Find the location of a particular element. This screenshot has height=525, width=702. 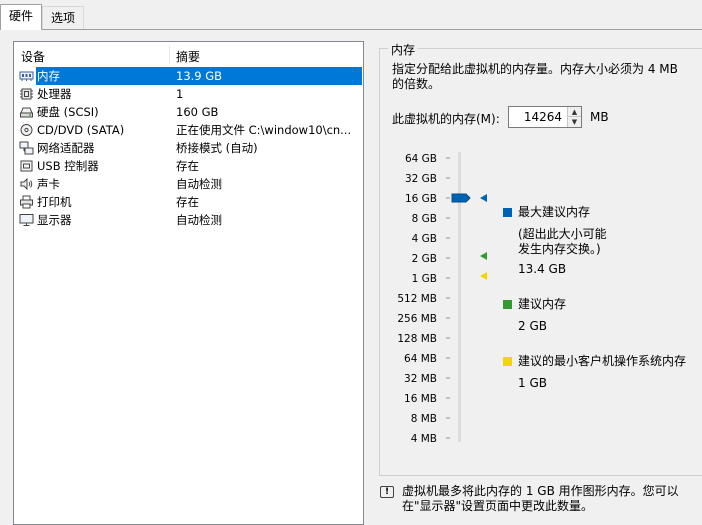

device-row-network-adapter: 网络适配器 桥接模式 (自动) is located at coordinates (188, 148).